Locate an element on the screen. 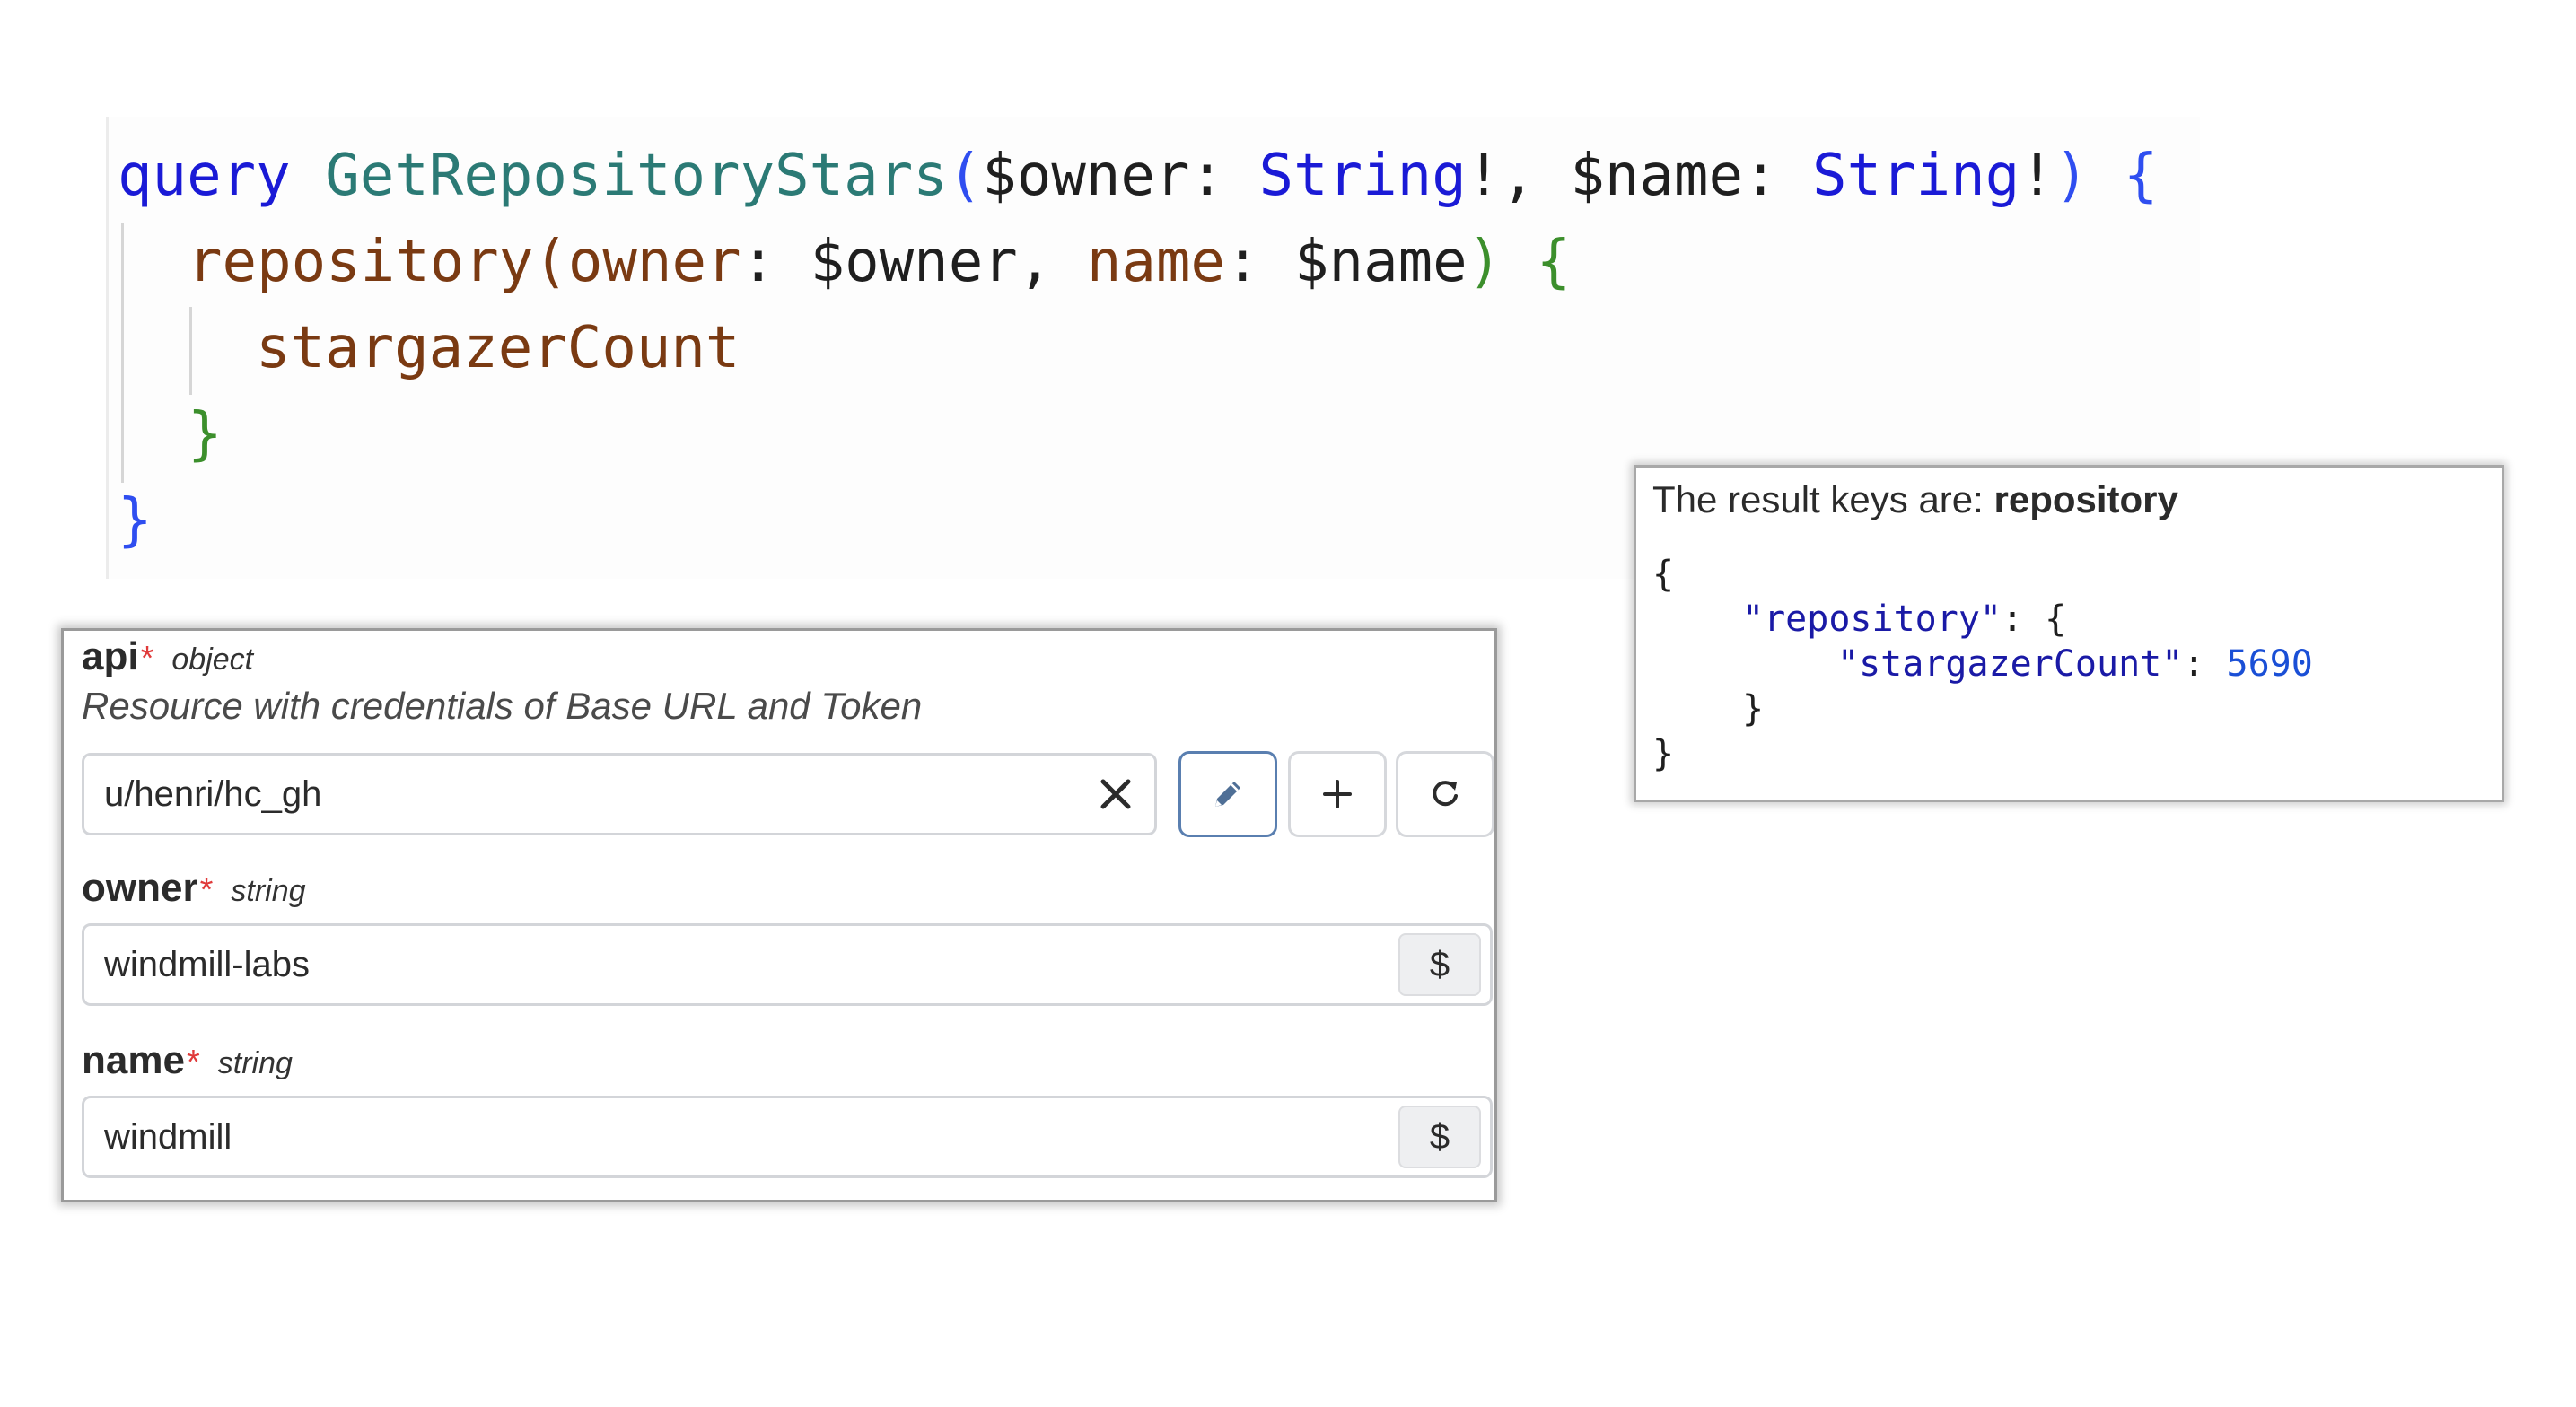  owner-value: windmill-labs is located at coordinates (207, 965).